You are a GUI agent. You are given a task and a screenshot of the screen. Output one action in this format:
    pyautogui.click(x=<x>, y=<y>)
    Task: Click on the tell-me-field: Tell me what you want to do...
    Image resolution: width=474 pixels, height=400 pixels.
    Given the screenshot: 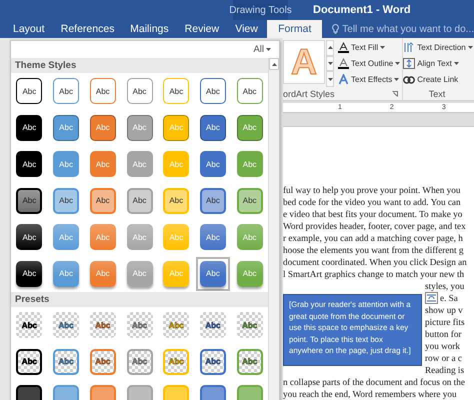 What is the action you would take?
    pyautogui.click(x=408, y=29)
    